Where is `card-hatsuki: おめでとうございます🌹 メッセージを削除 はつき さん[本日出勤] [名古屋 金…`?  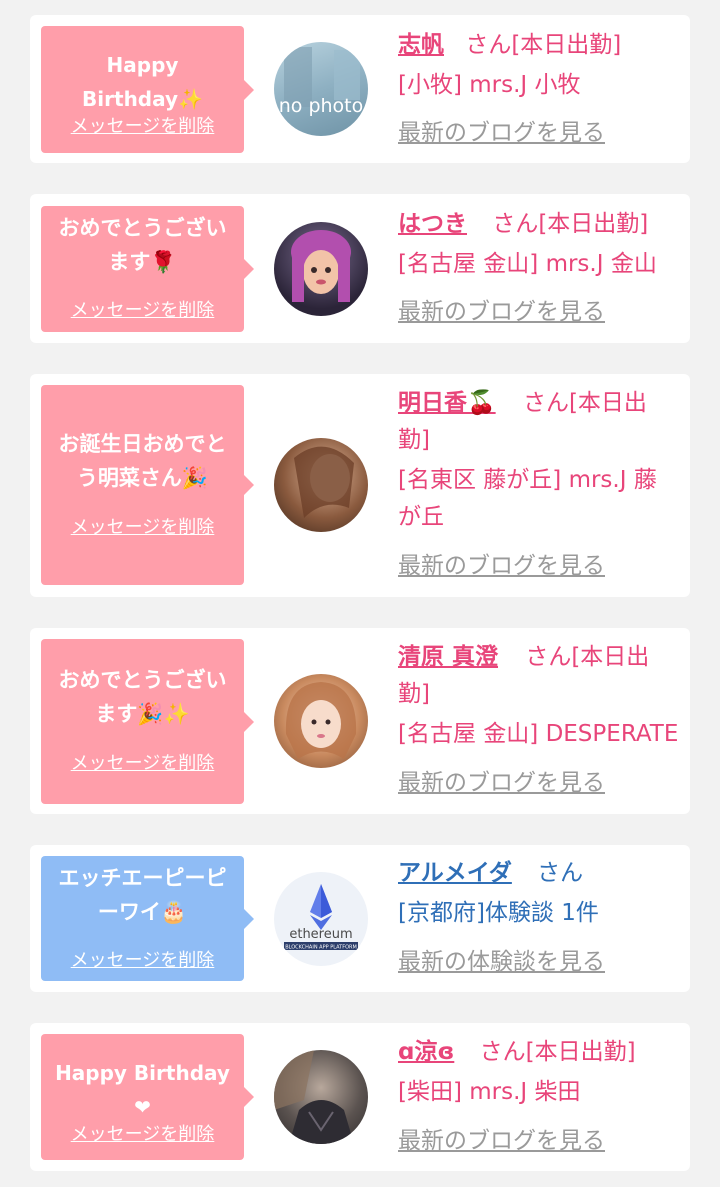 card-hatsuki: おめでとうございます🌹 メッセージを削除 はつき さん[本日出勤] [名古屋 金… is located at coordinates (360, 268).